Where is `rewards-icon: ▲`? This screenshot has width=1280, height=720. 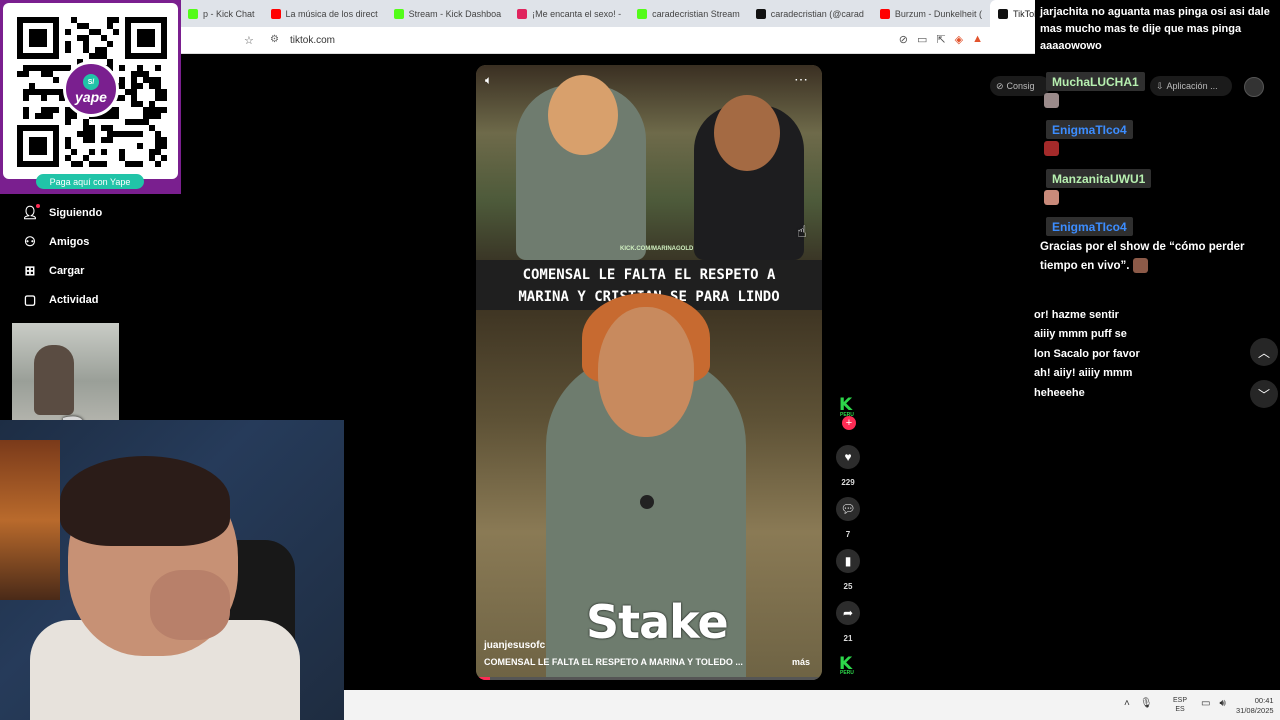 rewards-icon: ▲ is located at coordinates (977, 39).